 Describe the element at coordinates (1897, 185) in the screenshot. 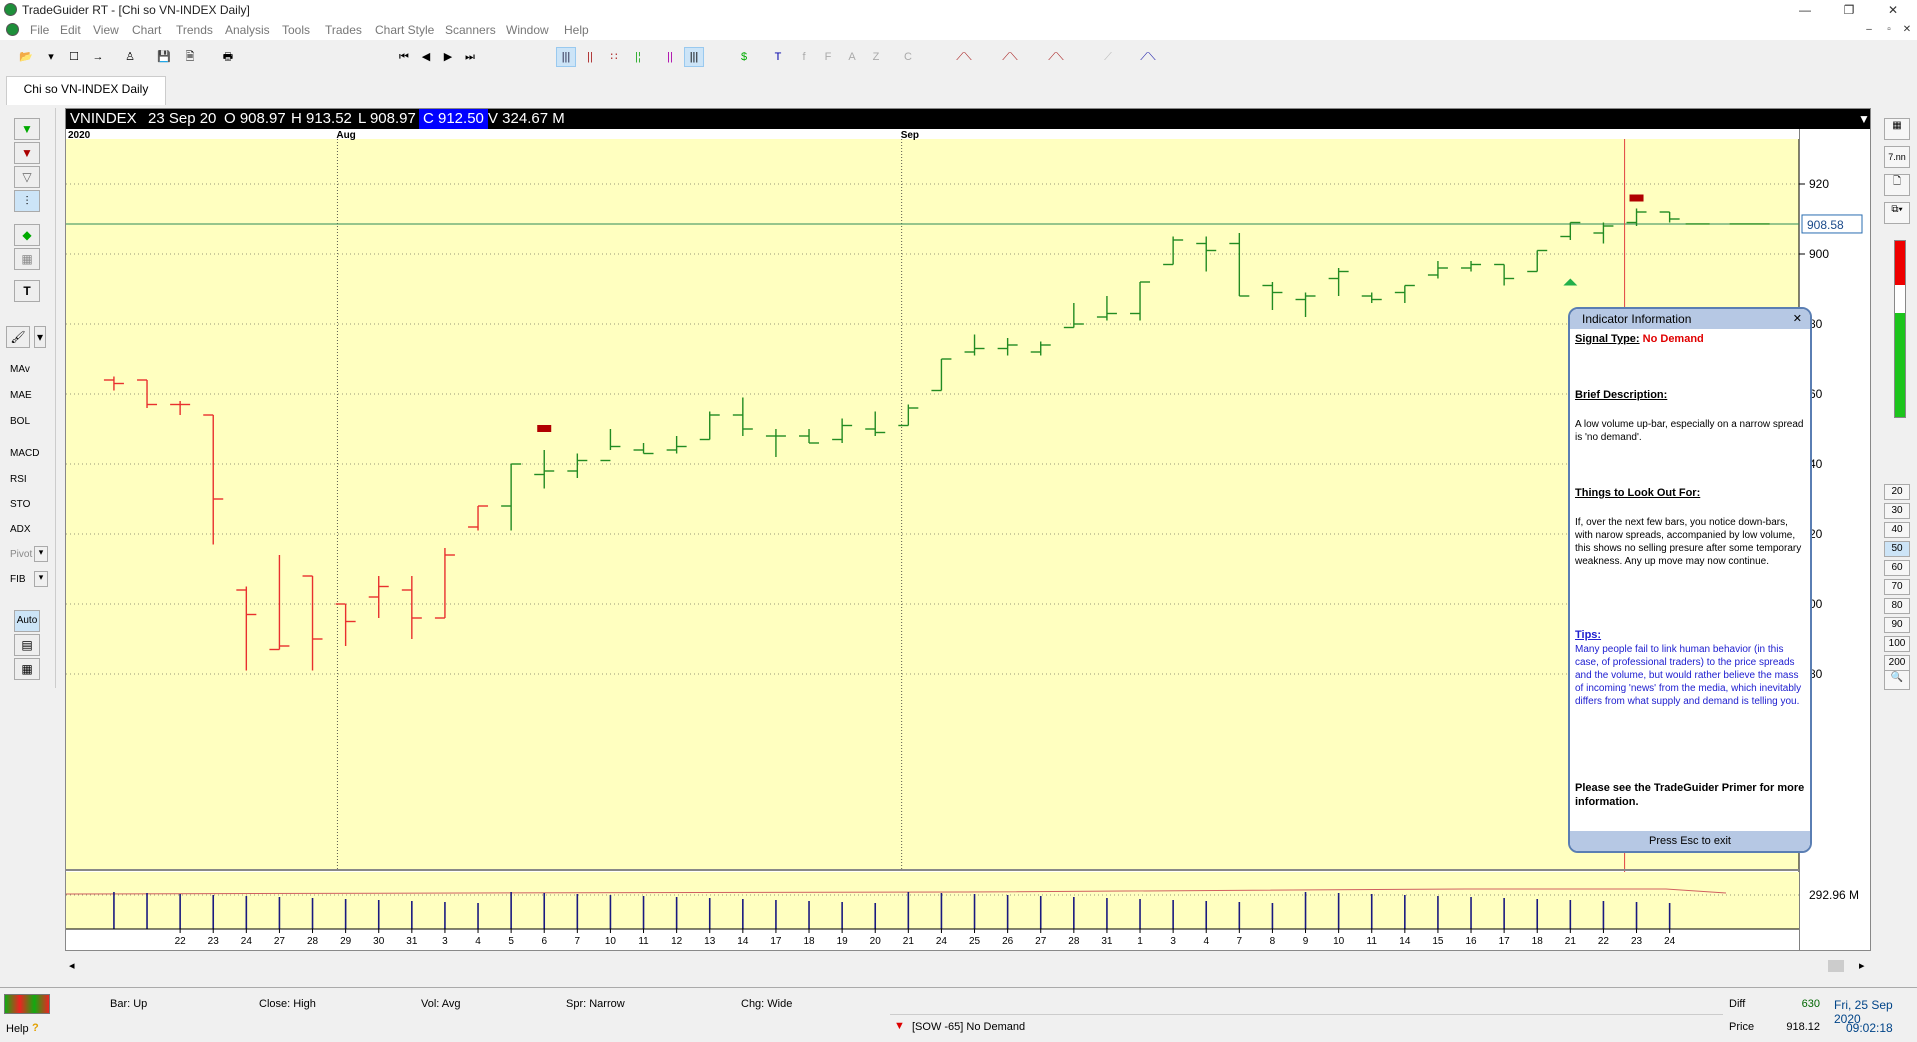

I see `page-icon: 🗋` at that location.